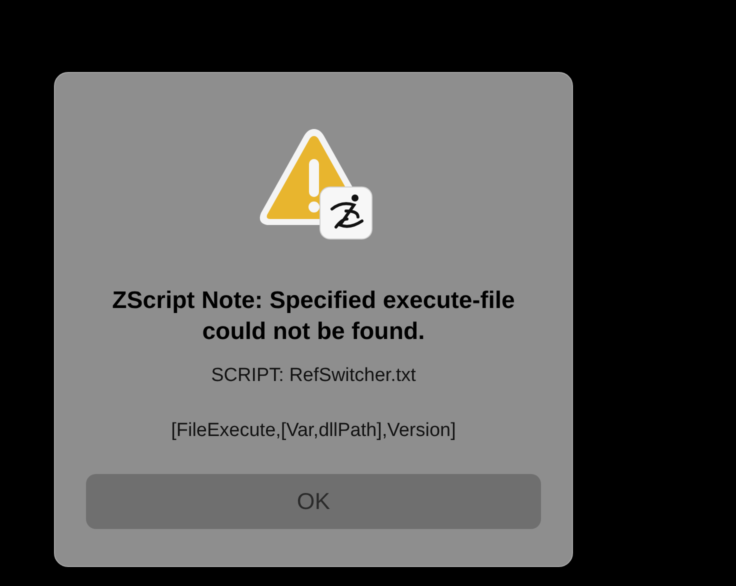  Describe the element at coordinates (313, 431) in the screenshot. I see `command-text: [FileExecute,[Var,dllPath],Version]` at that location.